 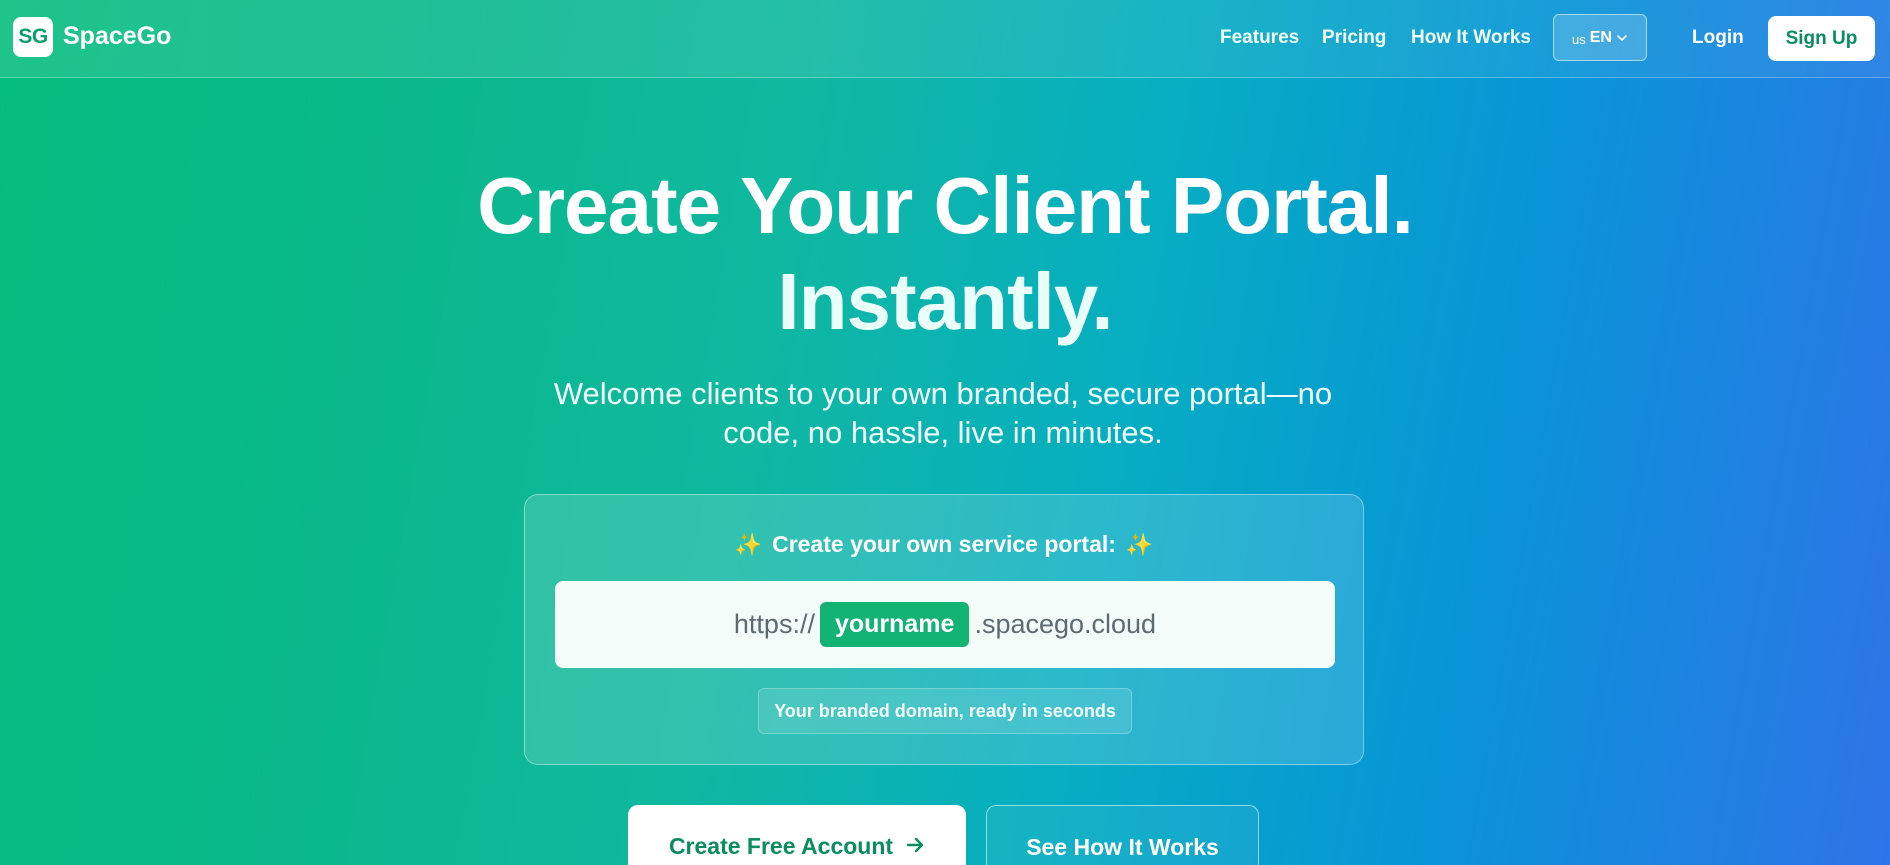 What do you see at coordinates (945, 205) in the screenshot?
I see `hero-title-line1: Create Your Client Portal.` at bounding box center [945, 205].